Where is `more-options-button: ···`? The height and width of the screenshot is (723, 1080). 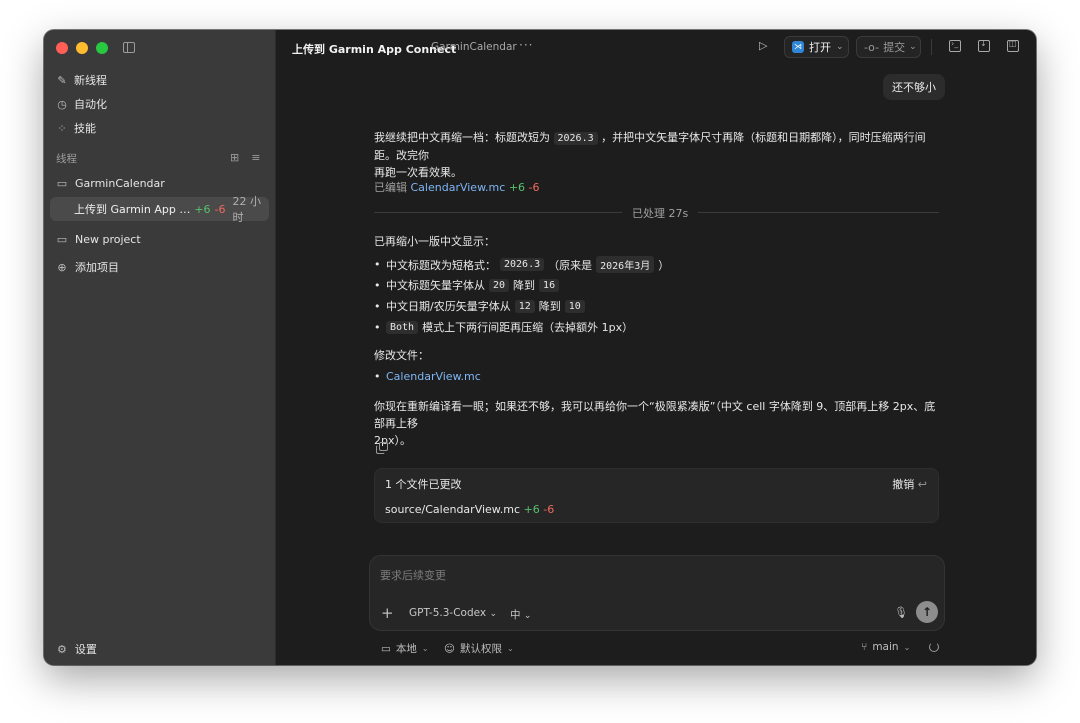
more-options-button: ··· is located at coordinates (526, 45).